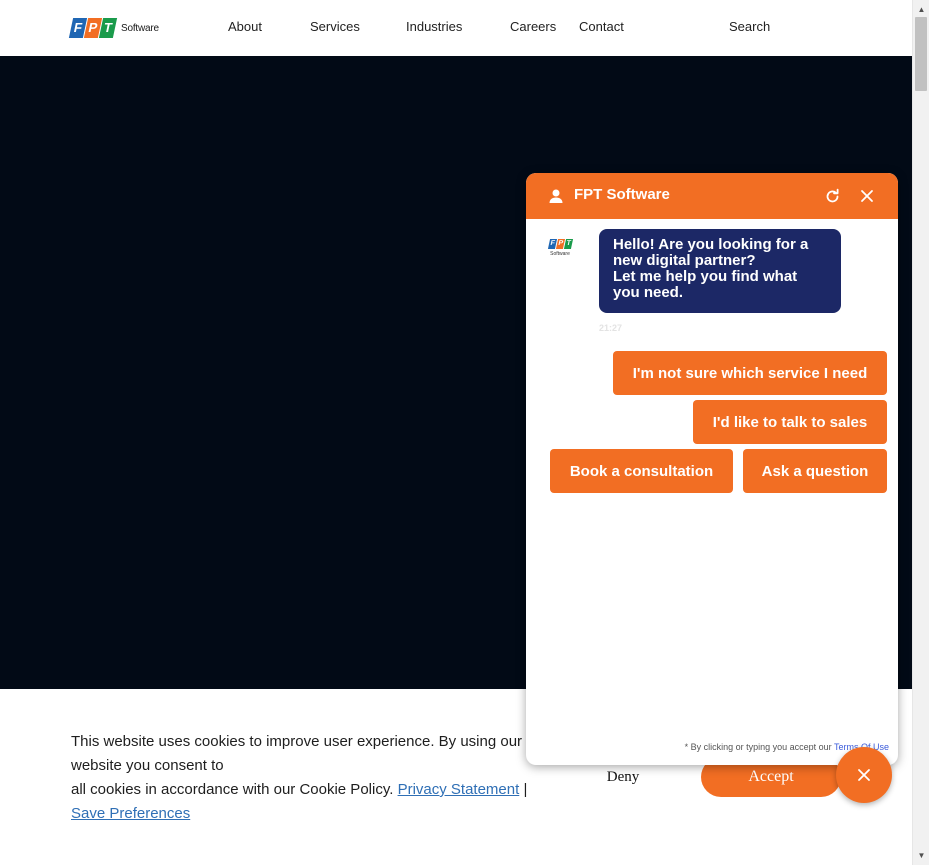 This screenshot has width=929, height=865. I want to click on save-preferences-link: Save Preferences, so click(130, 813).